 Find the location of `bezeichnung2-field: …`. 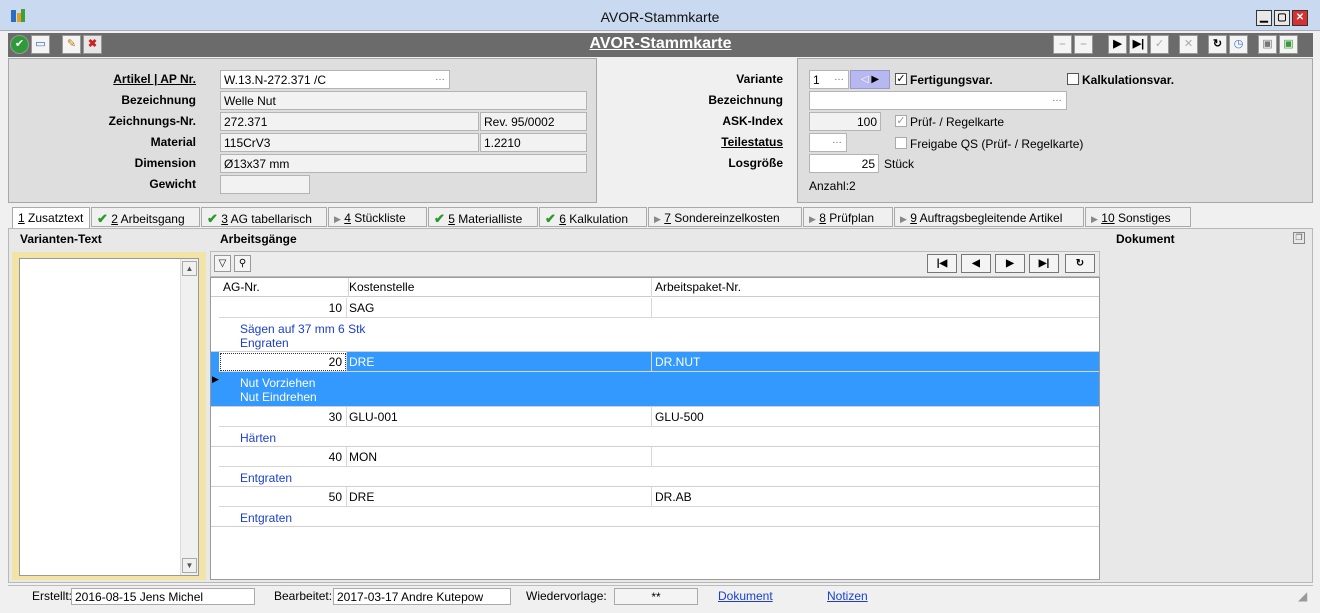

bezeichnung2-field: … is located at coordinates (938, 100).